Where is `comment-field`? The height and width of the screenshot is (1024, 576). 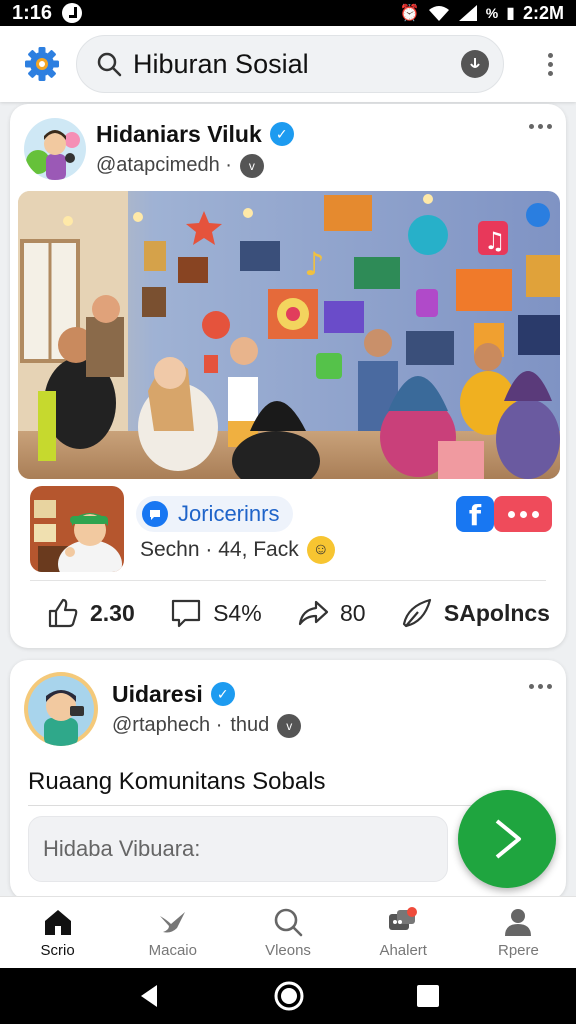
comment-field is located at coordinates (238, 849).